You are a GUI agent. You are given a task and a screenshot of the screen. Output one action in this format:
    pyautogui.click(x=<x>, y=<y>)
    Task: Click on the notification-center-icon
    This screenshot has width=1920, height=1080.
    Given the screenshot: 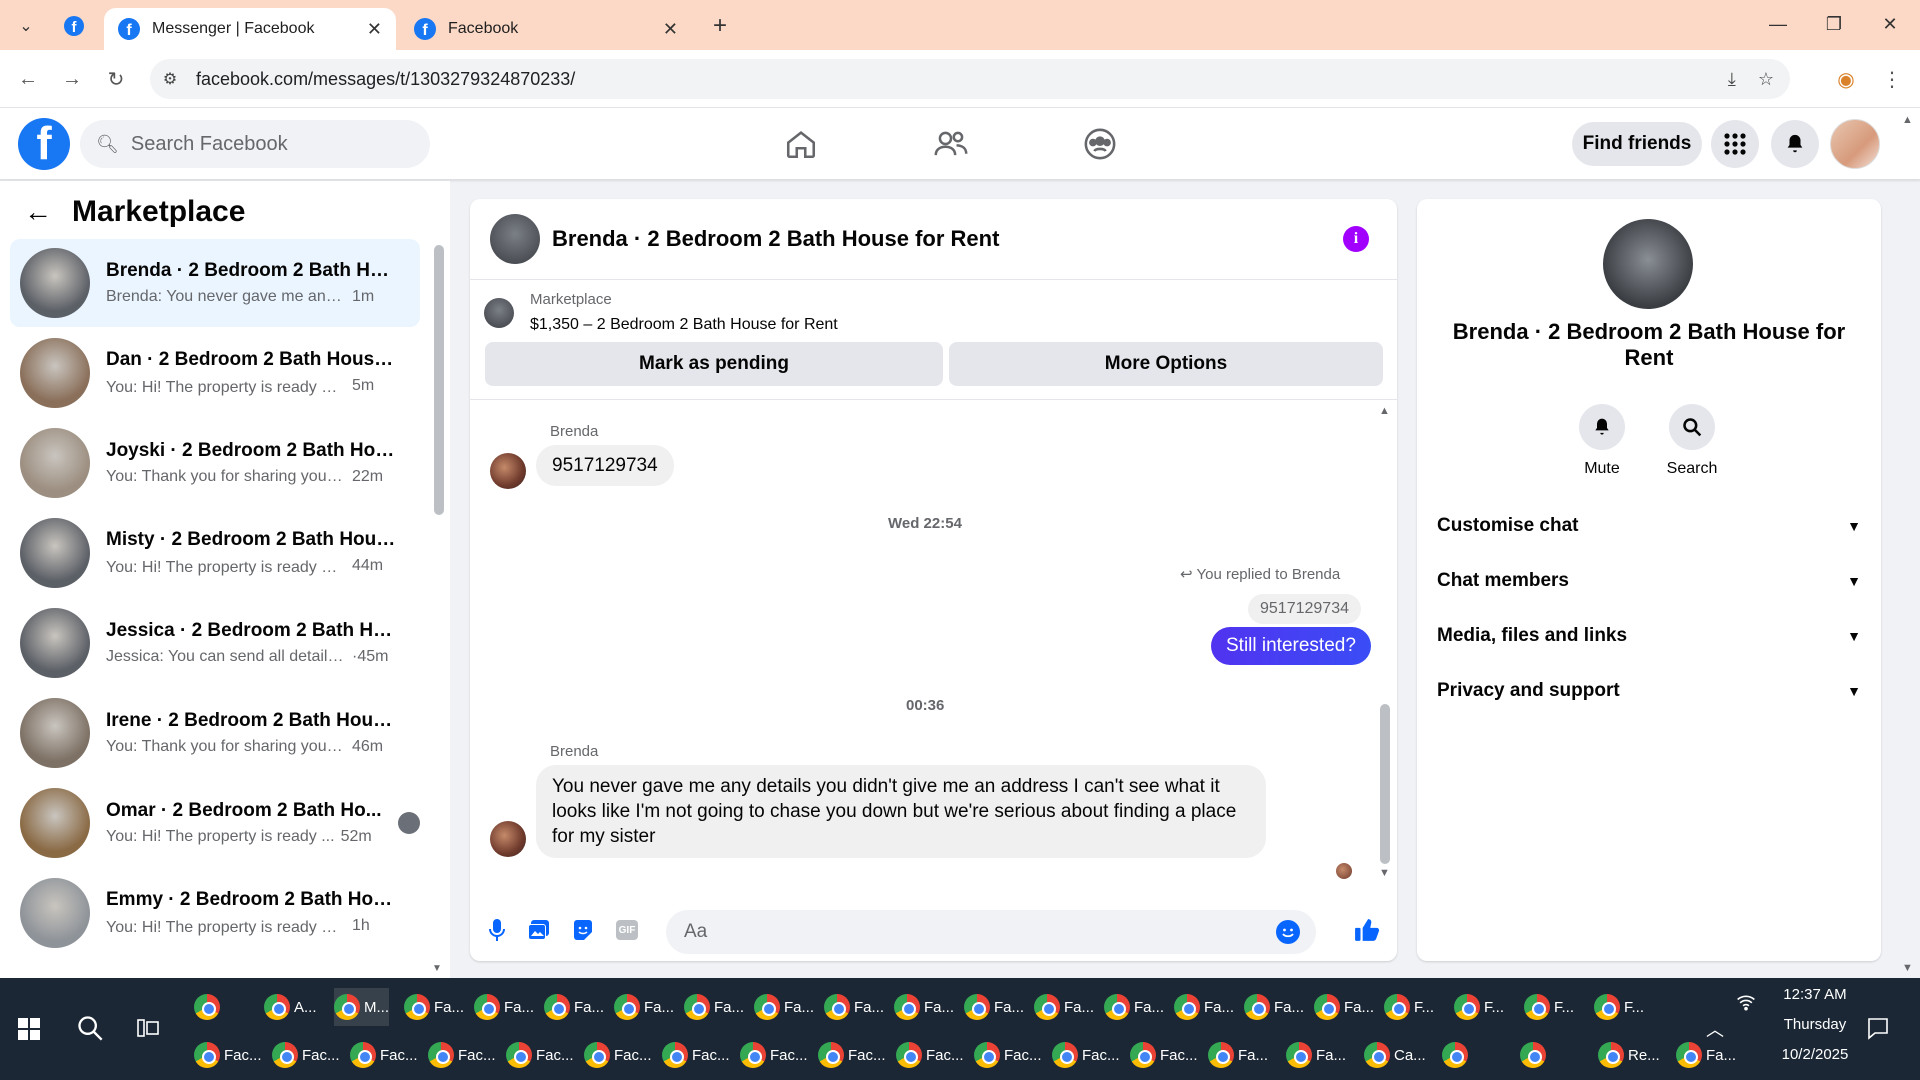 What is the action you would take?
    pyautogui.click(x=1878, y=1031)
    